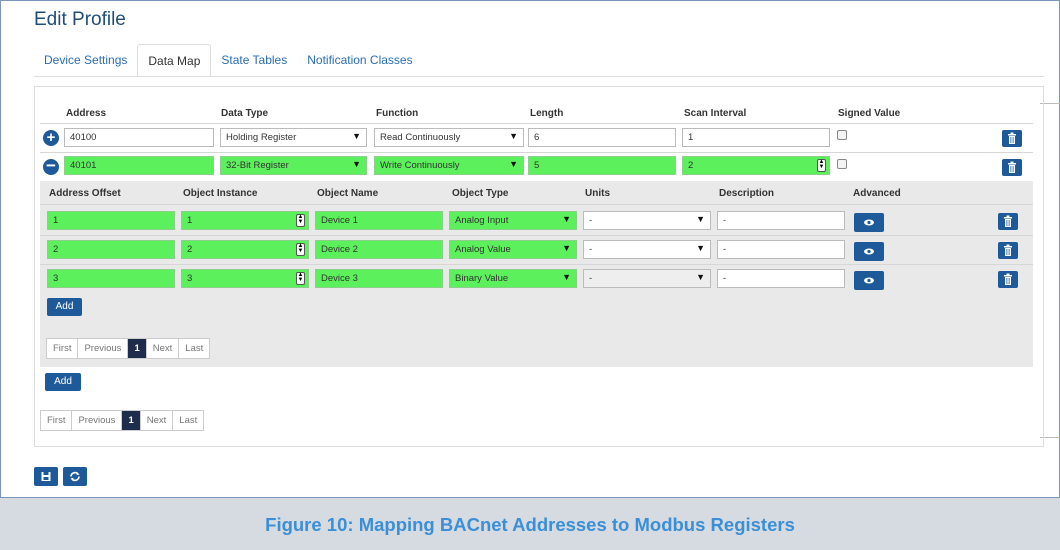 This screenshot has width=1060, height=550. Describe the element at coordinates (379, 249) in the screenshot. I see `object-name-input: Device 2` at that location.